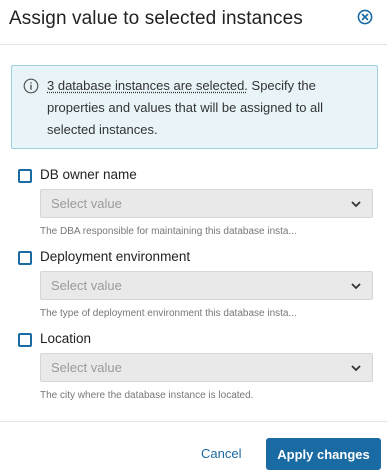 This screenshot has width=387, height=474. What do you see at coordinates (66, 338) in the screenshot?
I see `location-label: Location` at bounding box center [66, 338].